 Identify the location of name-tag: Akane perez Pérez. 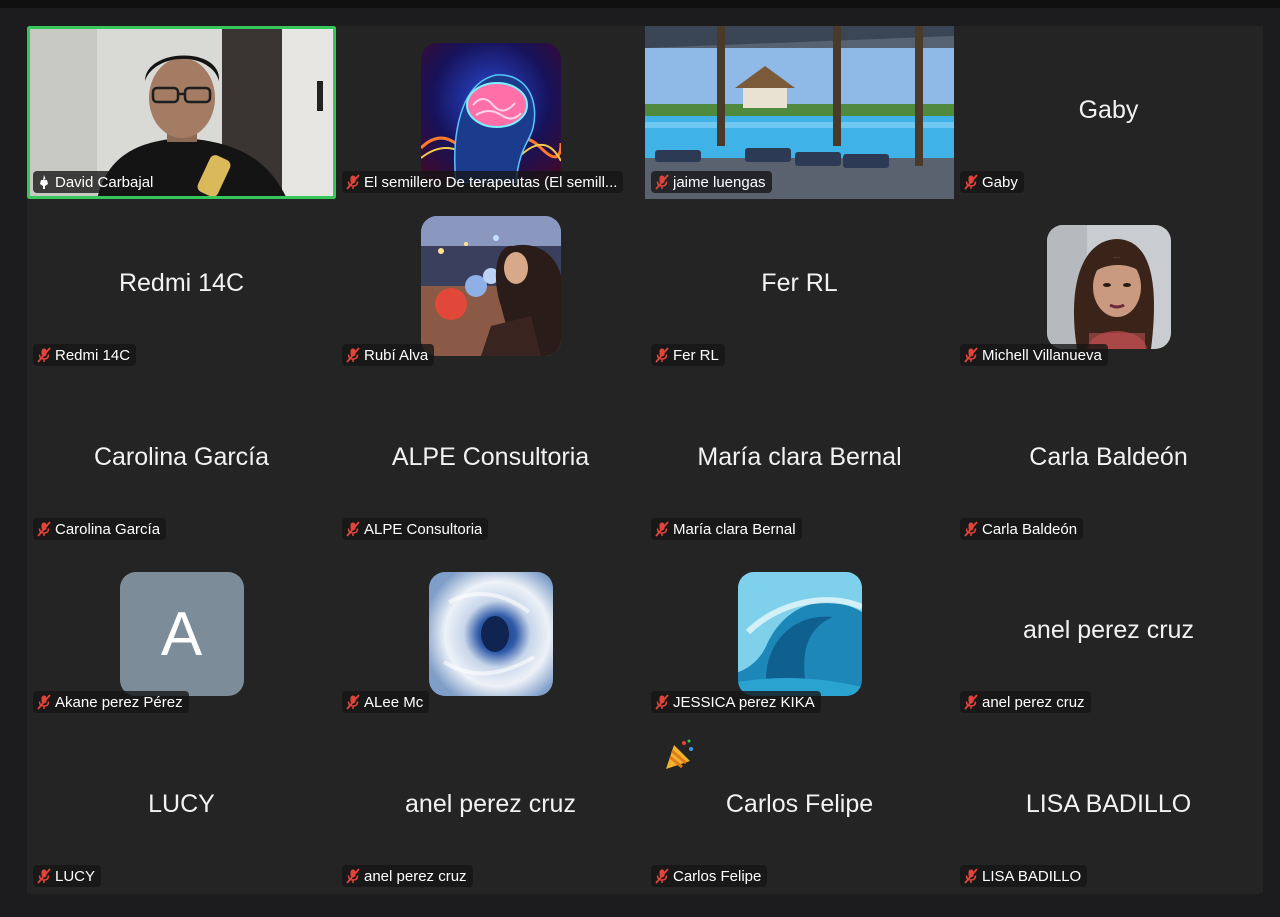
(111, 702).